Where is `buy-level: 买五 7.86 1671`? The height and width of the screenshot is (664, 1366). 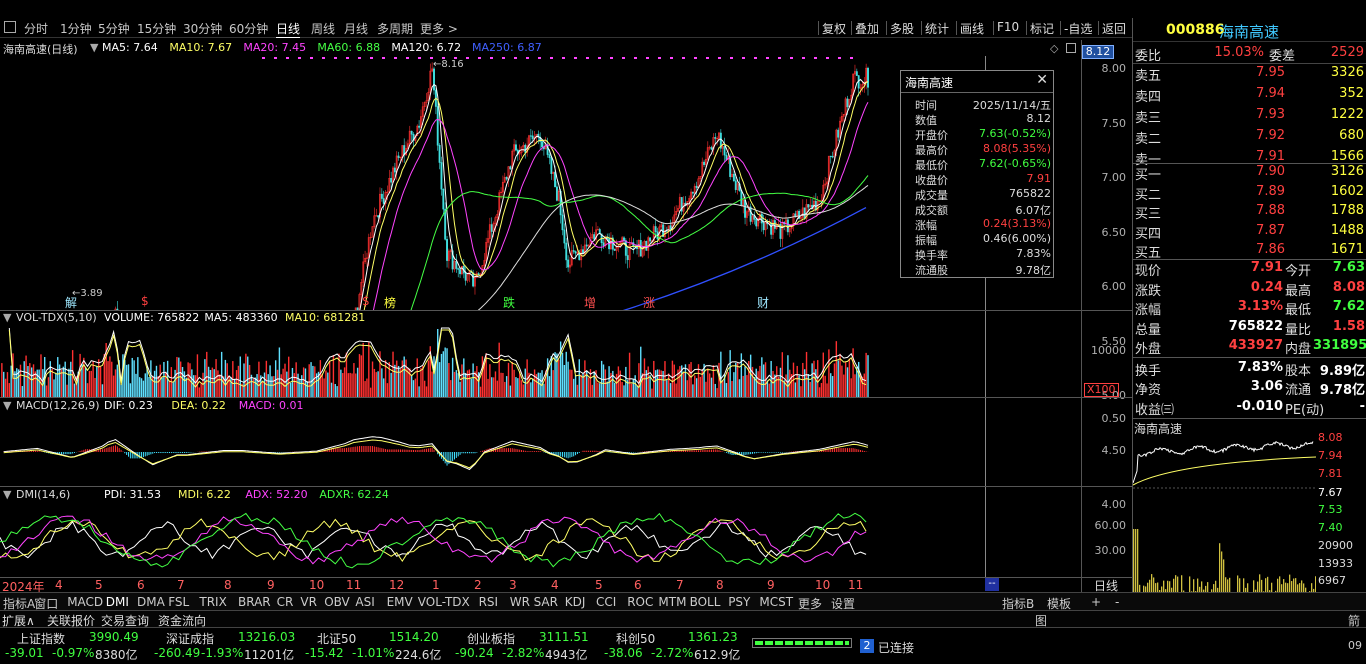 buy-level: 买五 7.86 1671 is located at coordinates (1249, 251).